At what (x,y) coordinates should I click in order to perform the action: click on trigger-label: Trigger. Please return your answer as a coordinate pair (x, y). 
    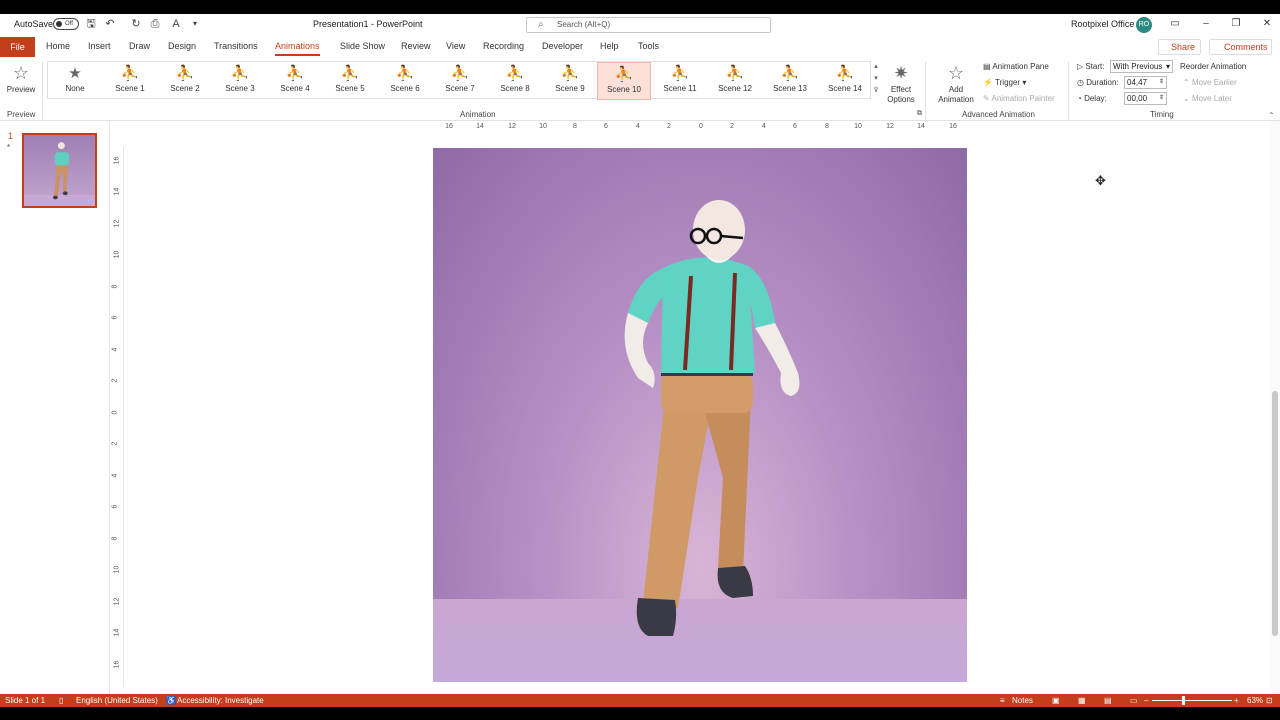
    Looking at the image, I should click on (1008, 82).